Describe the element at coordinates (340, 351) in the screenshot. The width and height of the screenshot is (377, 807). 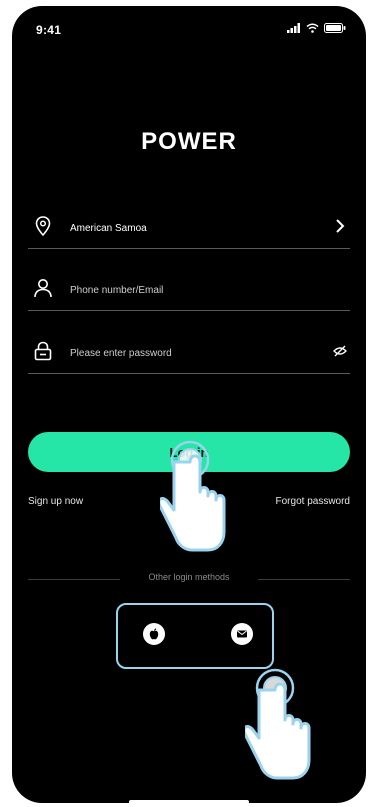
I see `eye-hidden-icon` at that location.